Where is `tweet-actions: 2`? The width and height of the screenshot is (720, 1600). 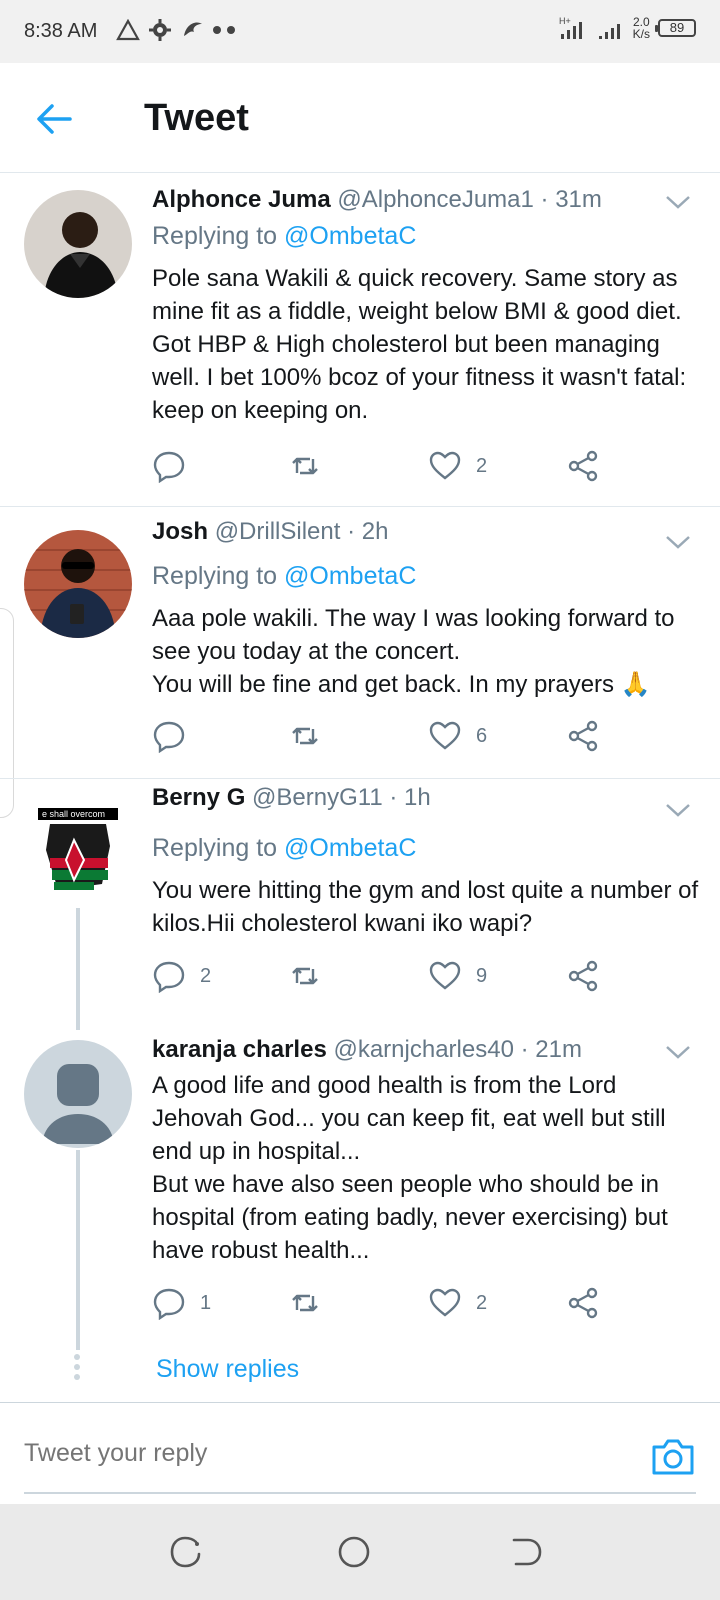 tweet-actions: 2 is located at coordinates (382, 467).